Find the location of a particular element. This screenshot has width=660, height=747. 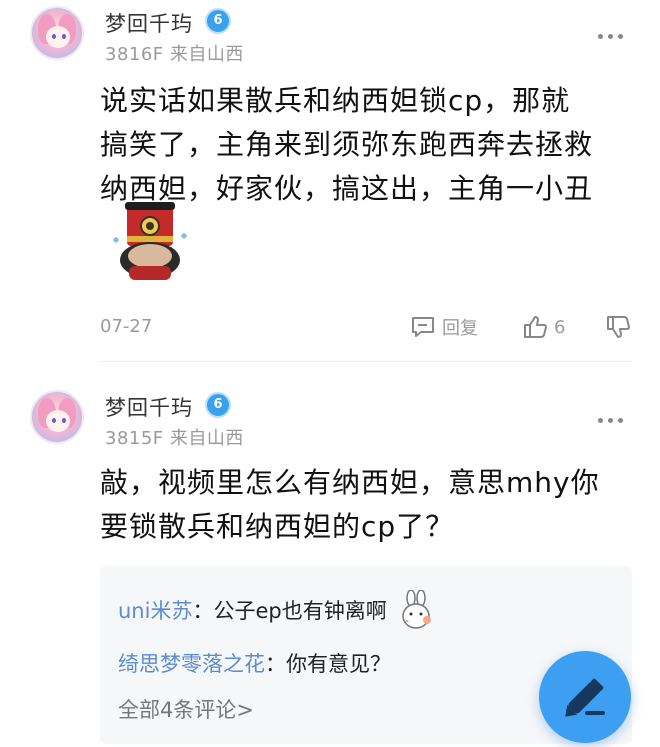

reply-label: 回复 is located at coordinates (460, 328).